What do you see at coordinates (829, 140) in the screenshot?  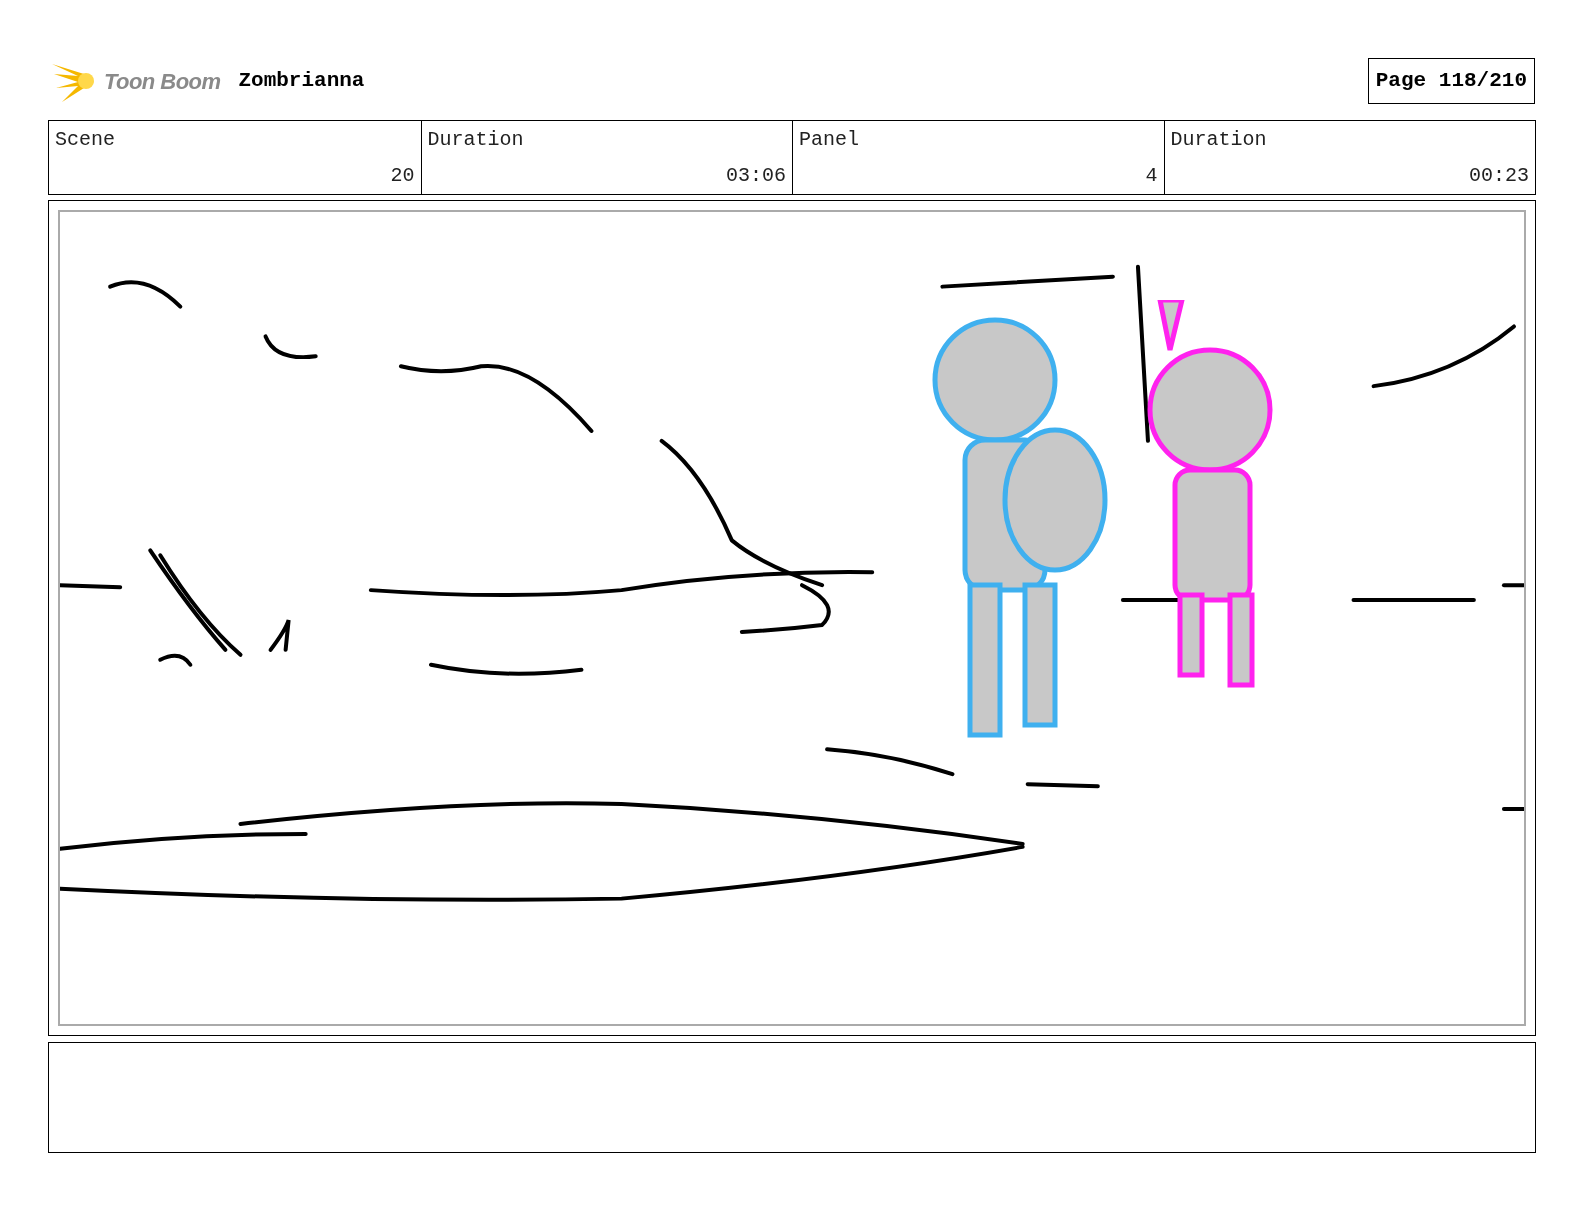 I see `column-header: Panel` at bounding box center [829, 140].